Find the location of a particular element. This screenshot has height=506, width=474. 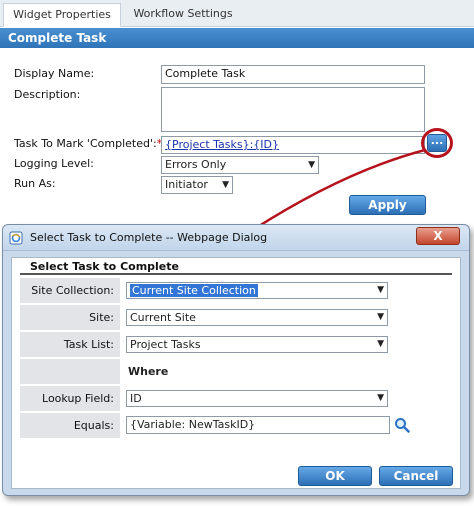

panel-title: Complete Task is located at coordinates (237, 38).